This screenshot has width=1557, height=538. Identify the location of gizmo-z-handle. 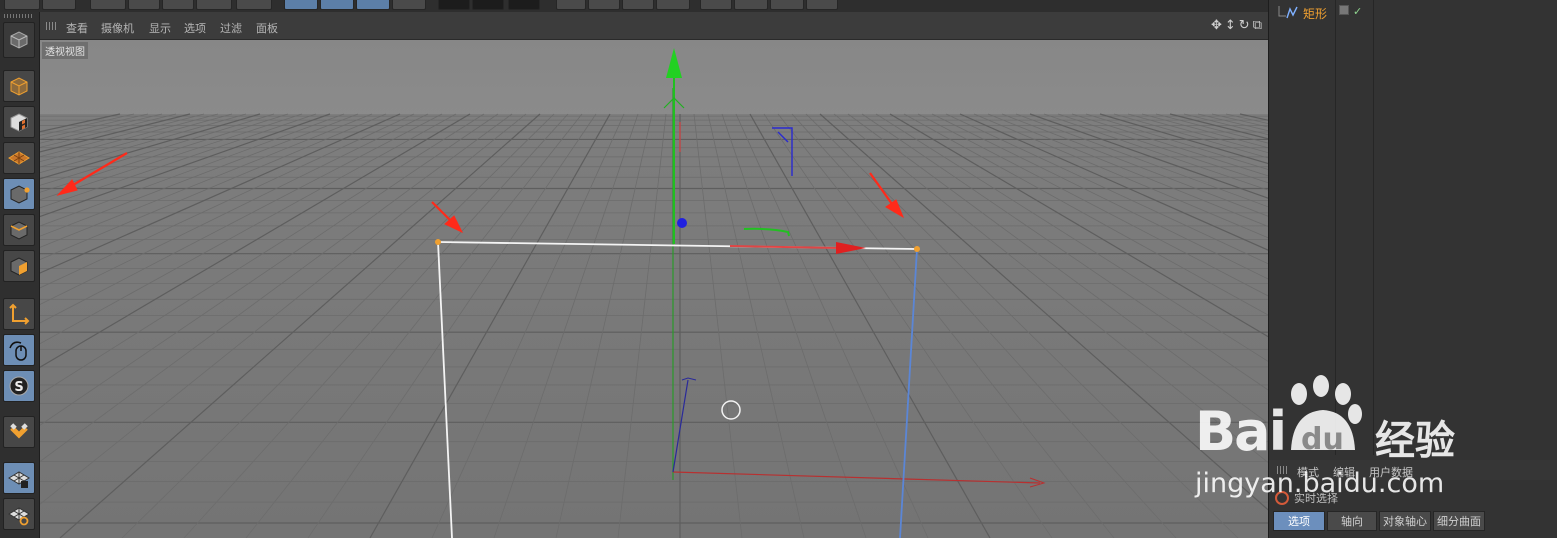
(682, 223).